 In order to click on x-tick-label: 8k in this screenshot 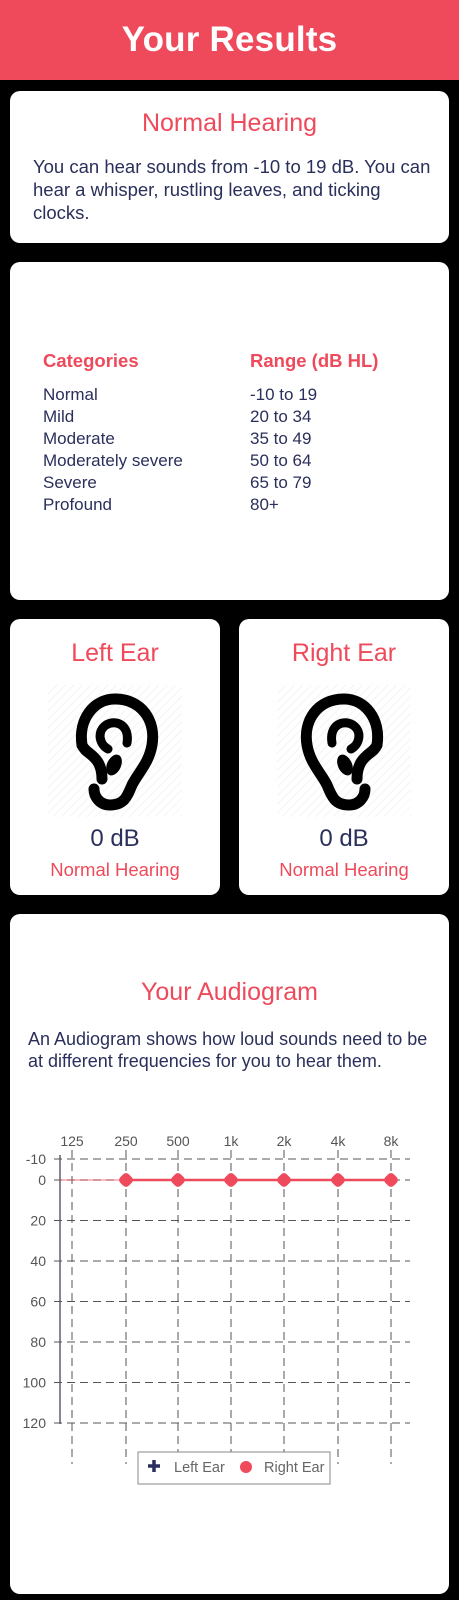, I will do `click(392, 1141)`.